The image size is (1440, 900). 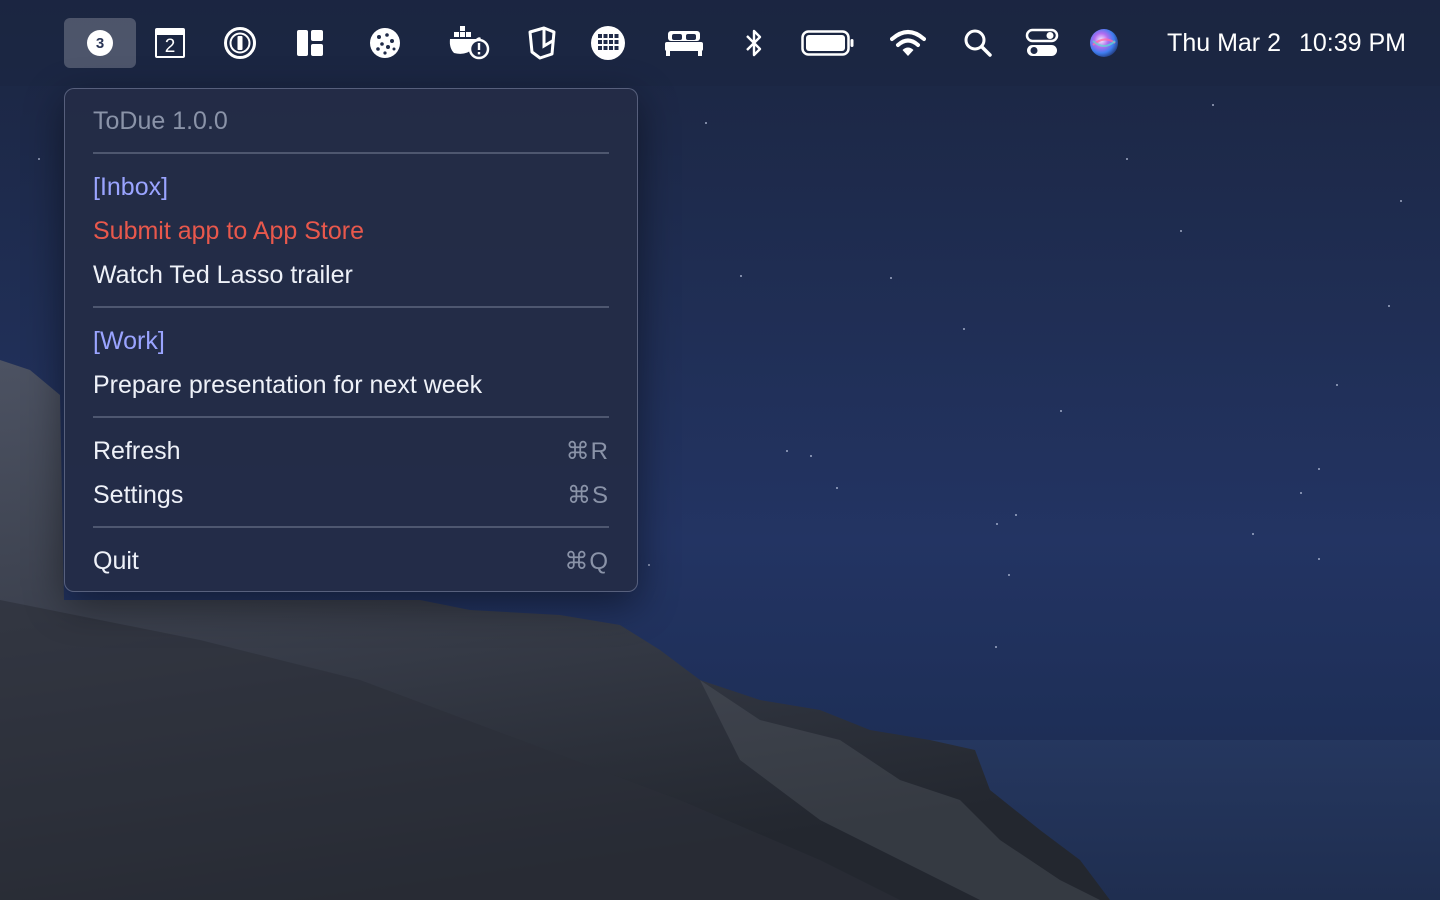 I want to click on menu-section-work: [Work], so click(x=351, y=341).